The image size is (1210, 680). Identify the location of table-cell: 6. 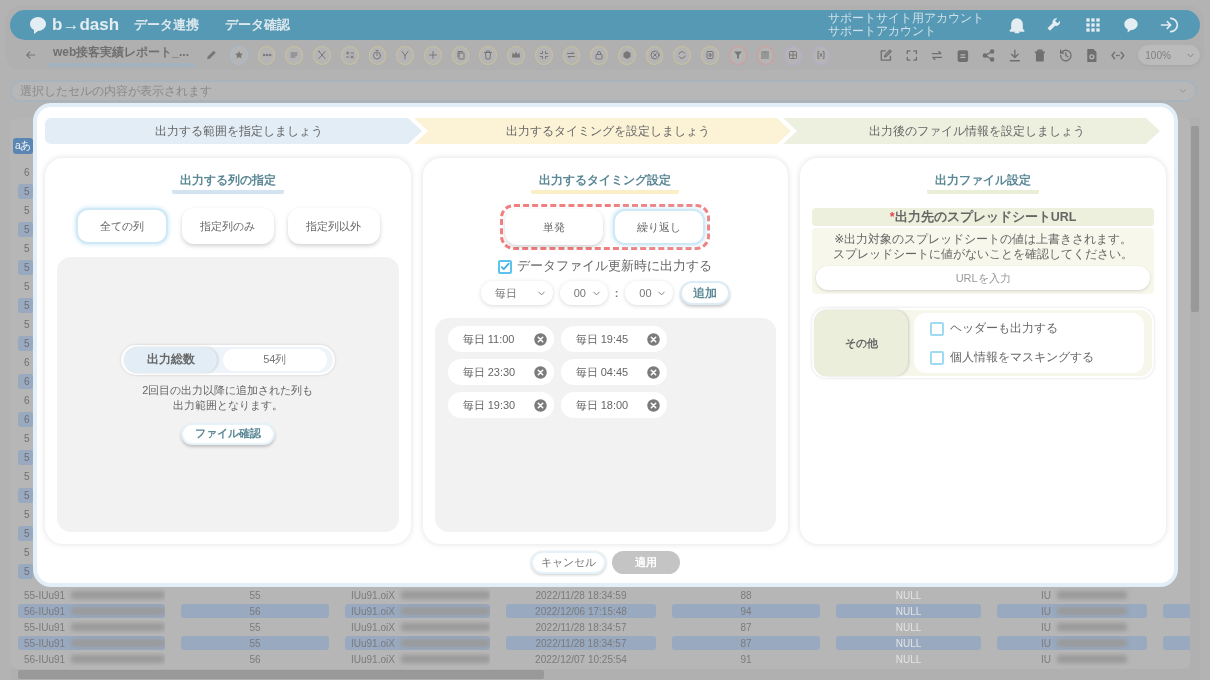
(25, 419).